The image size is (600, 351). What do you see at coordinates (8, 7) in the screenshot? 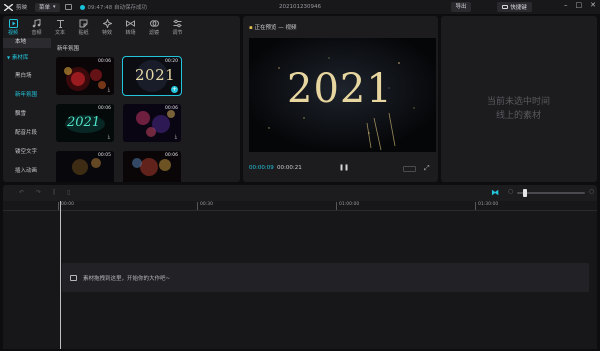
I see `jianying-logo-icon` at bounding box center [8, 7].